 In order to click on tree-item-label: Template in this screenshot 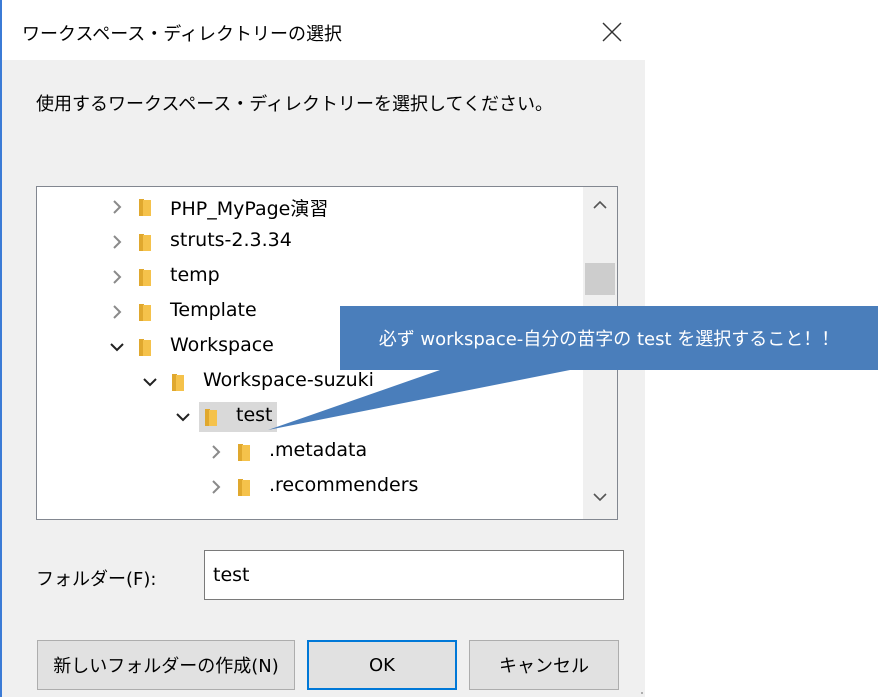, I will do `click(213, 310)`.